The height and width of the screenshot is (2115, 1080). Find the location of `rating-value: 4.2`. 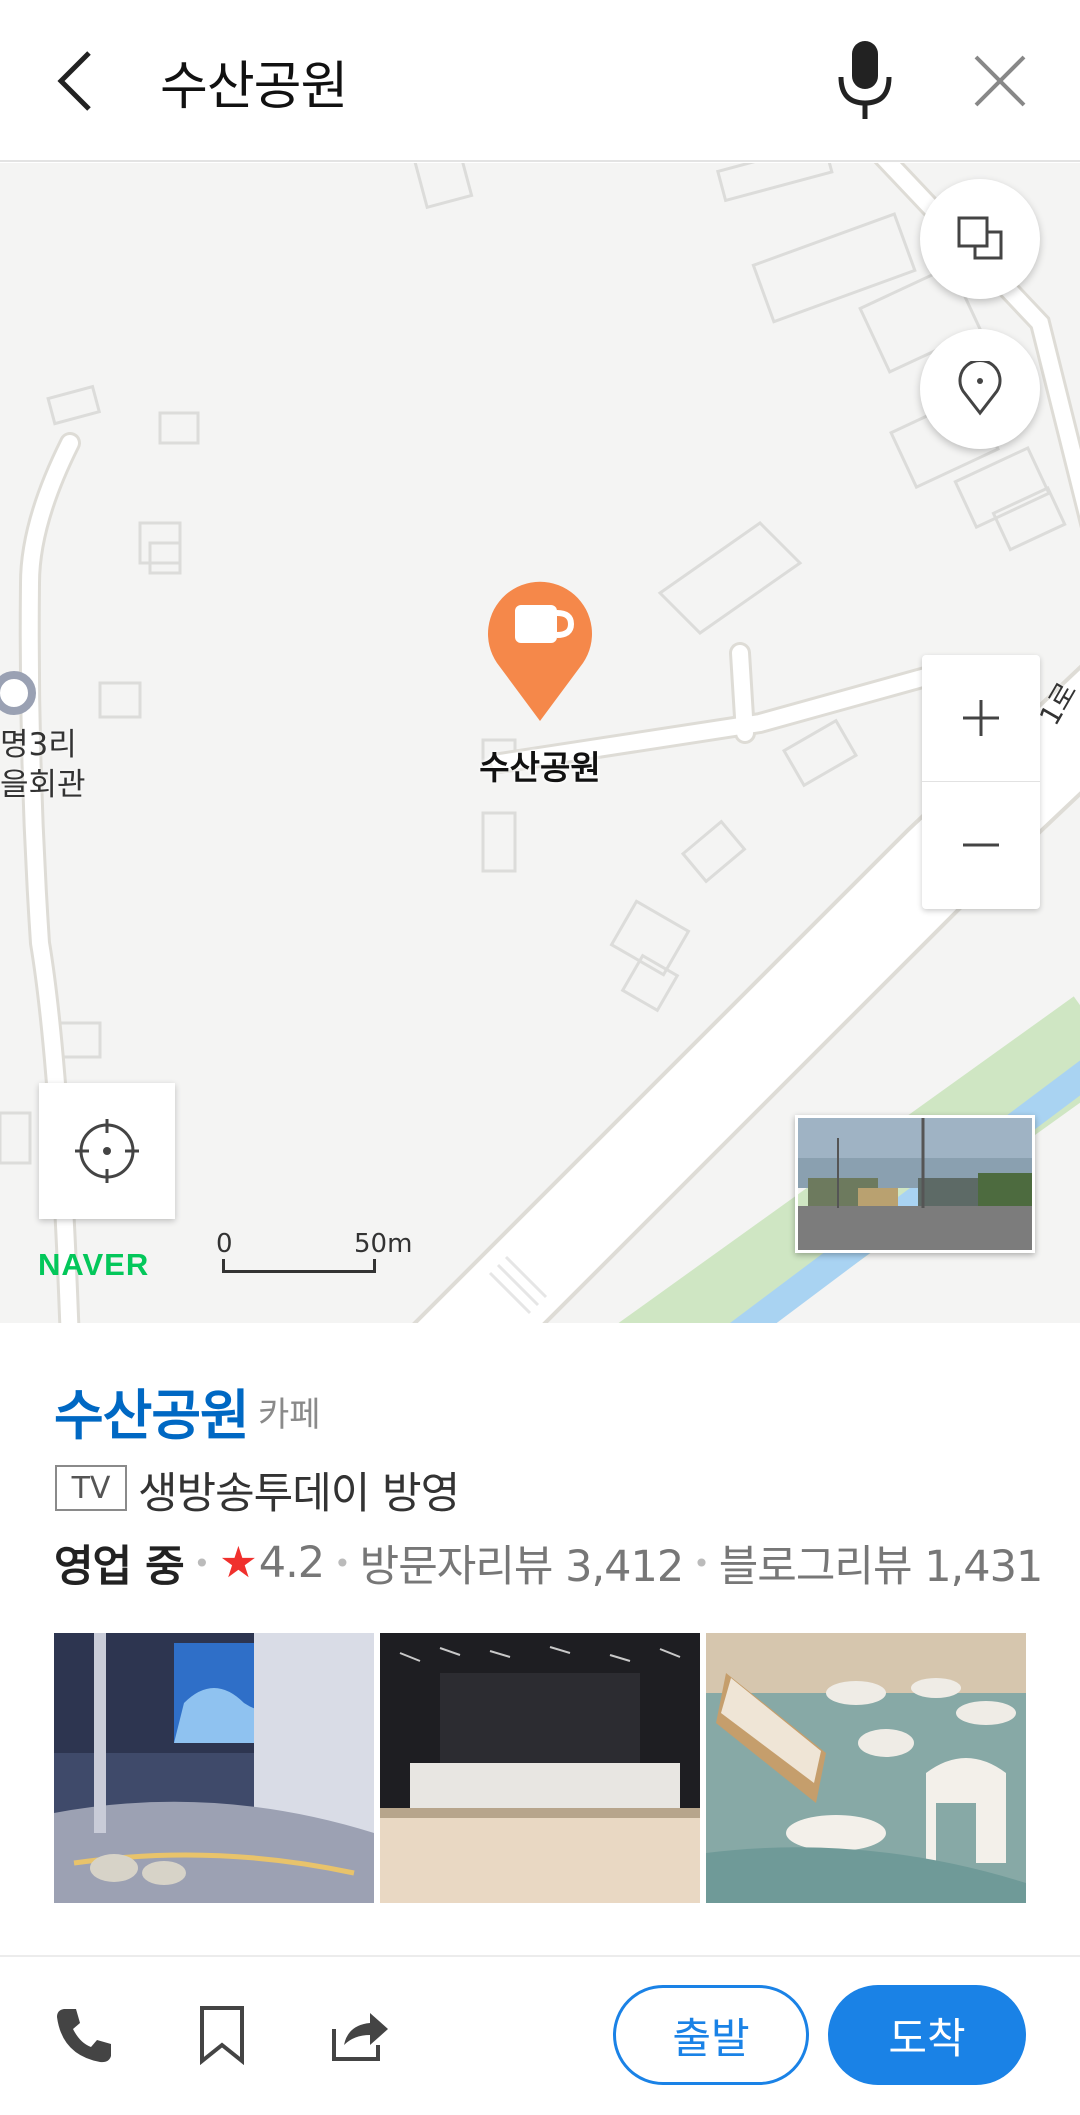

rating-value: 4.2 is located at coordinates (291, 1563).